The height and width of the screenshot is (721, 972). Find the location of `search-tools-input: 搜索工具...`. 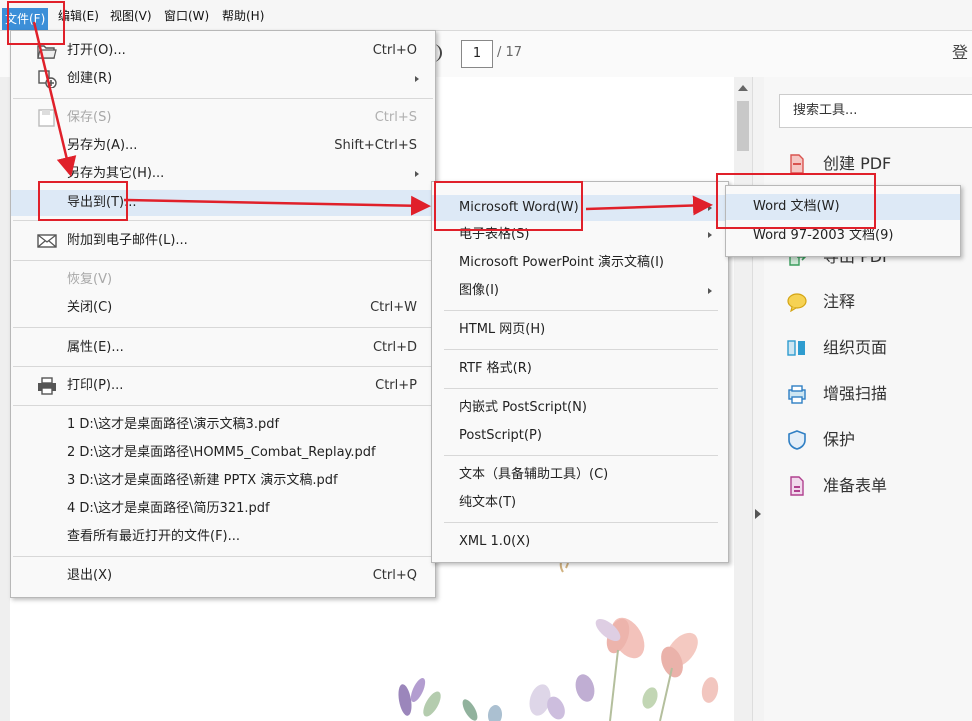

search-tools-input: 搜索工具... is located at coordinates (875, 111).